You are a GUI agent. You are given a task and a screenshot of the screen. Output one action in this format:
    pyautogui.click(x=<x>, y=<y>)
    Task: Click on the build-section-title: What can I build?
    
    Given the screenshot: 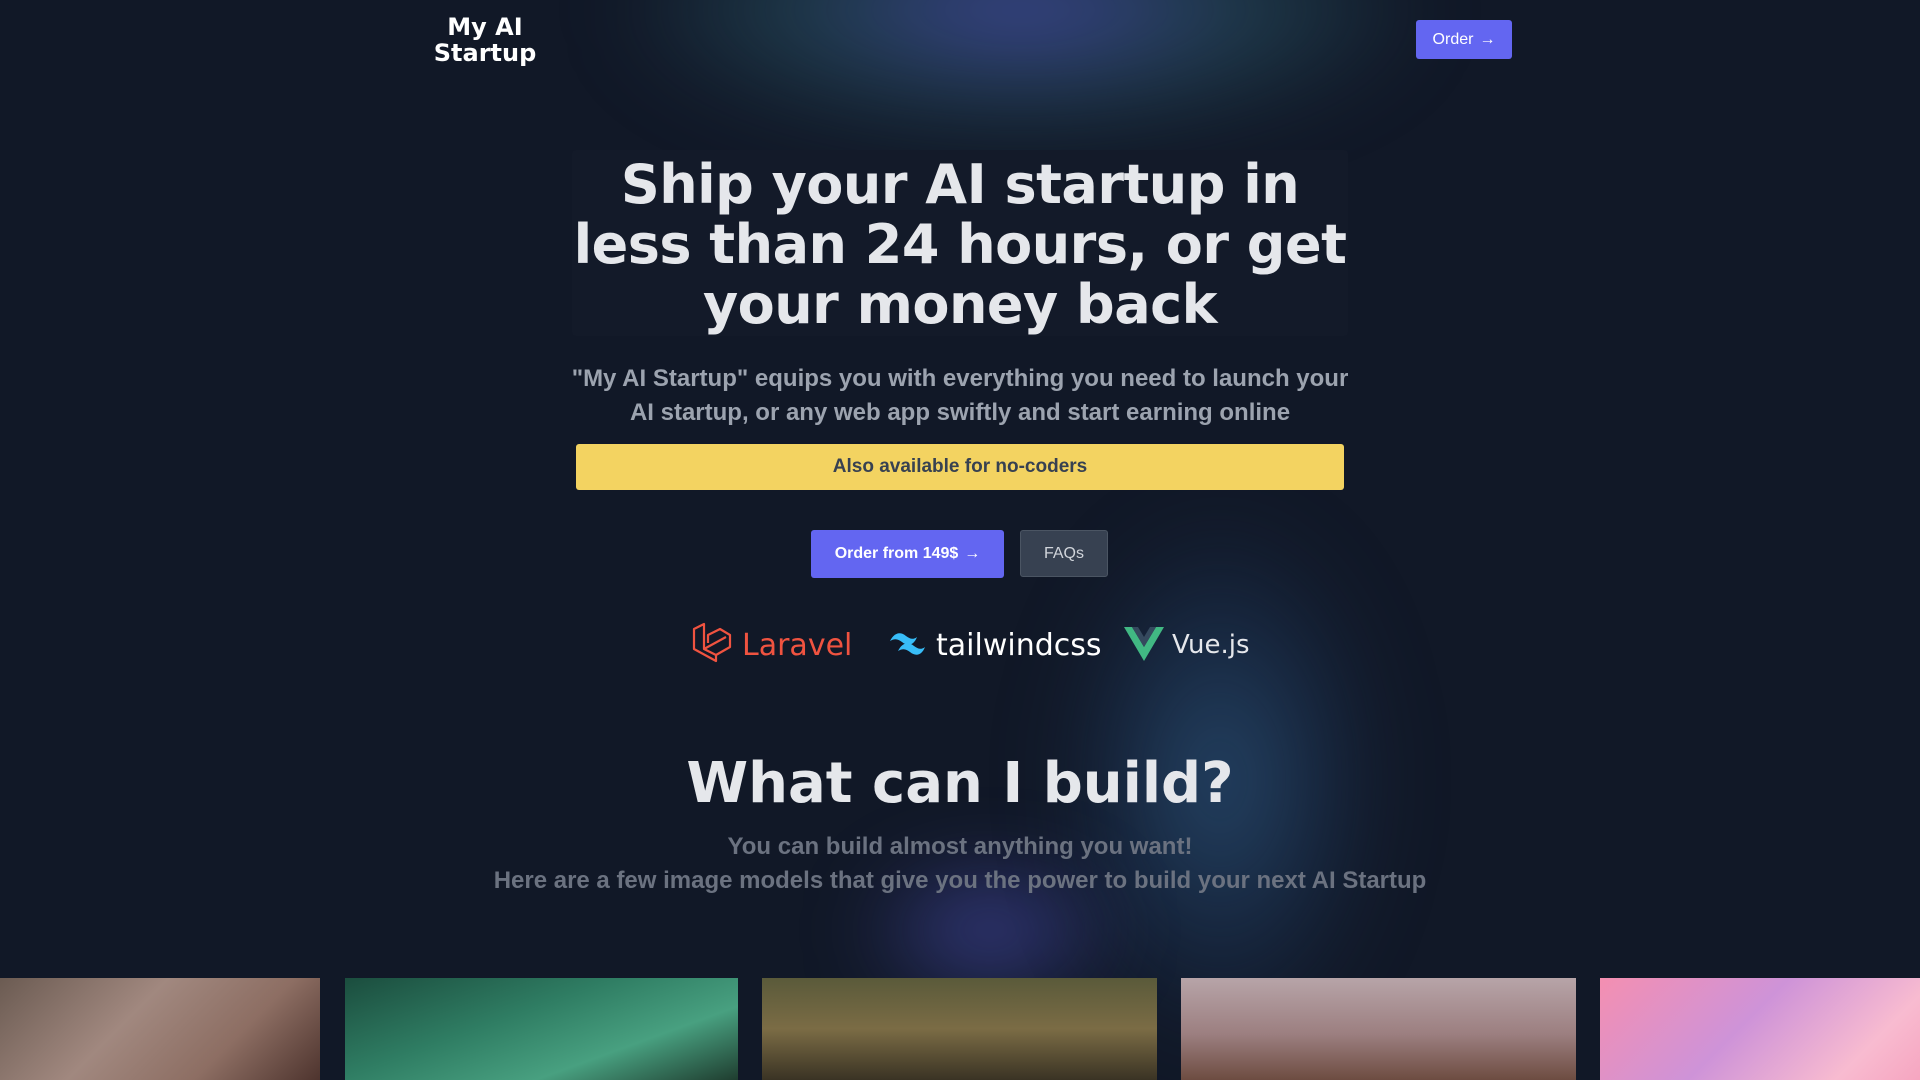 What is the action you would take?
    pyautogui.click(x=960, y=783)
    